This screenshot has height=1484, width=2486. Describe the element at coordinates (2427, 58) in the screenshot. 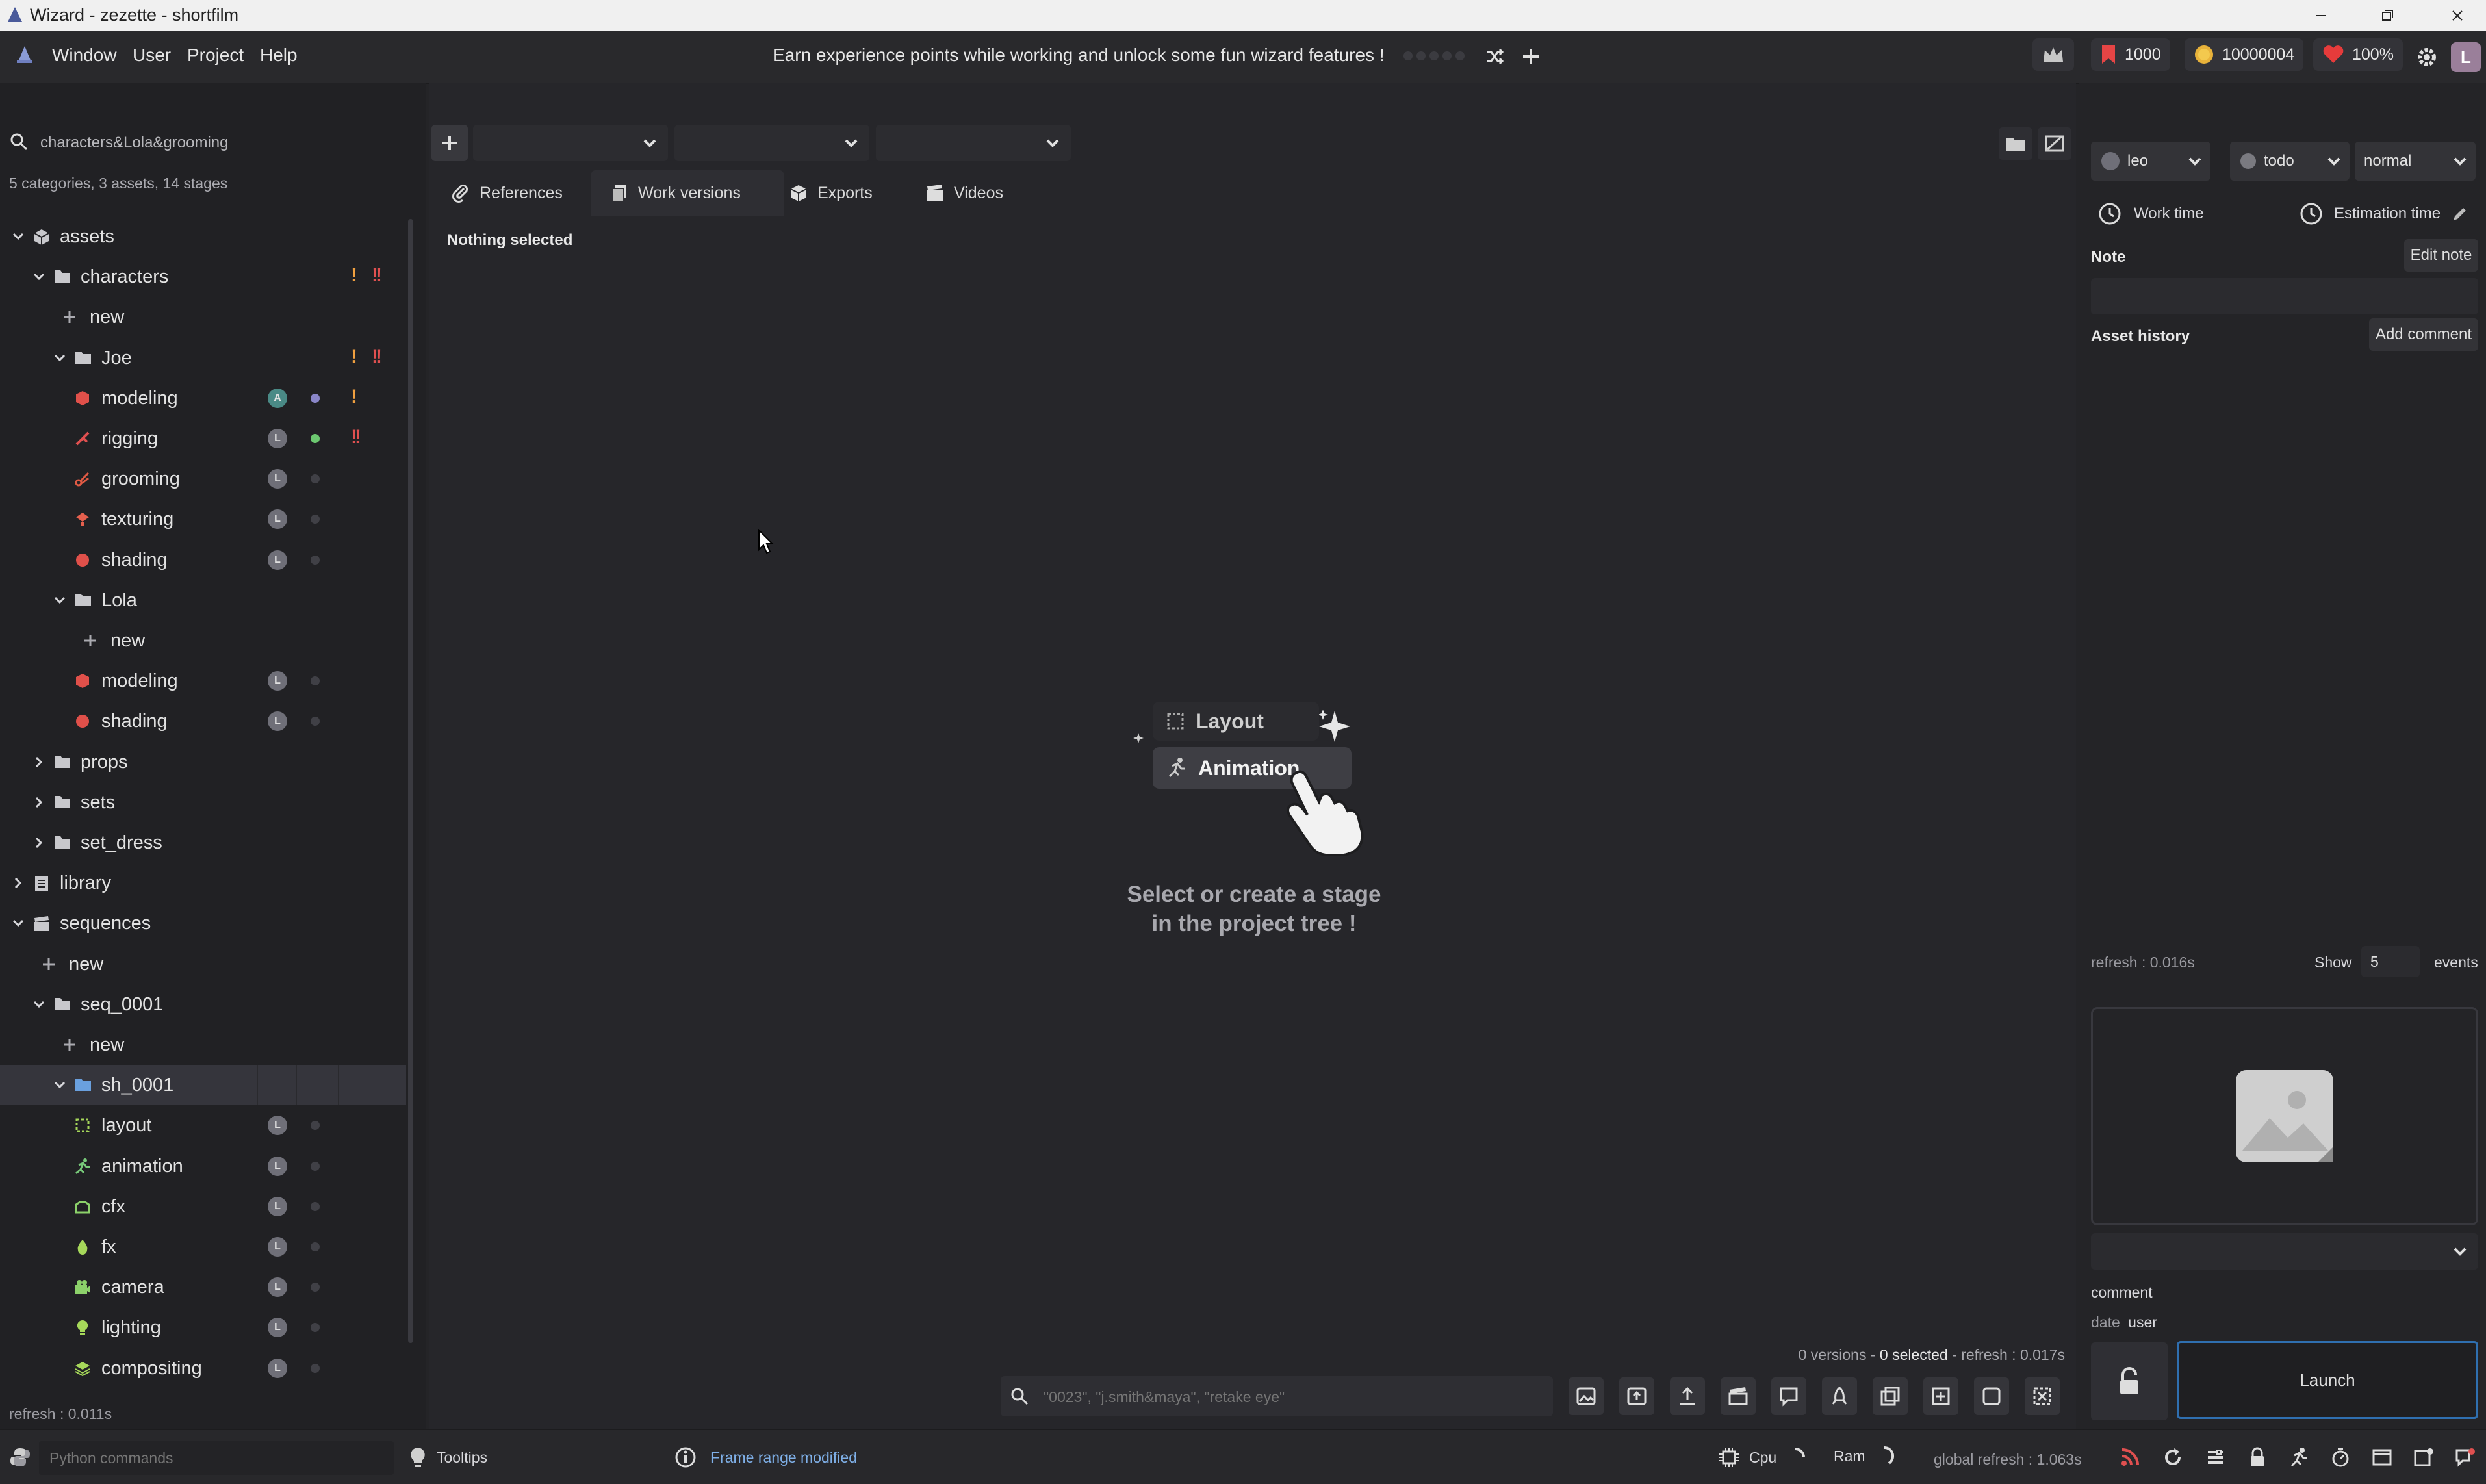

I see `settings-gear-icon` at that location.